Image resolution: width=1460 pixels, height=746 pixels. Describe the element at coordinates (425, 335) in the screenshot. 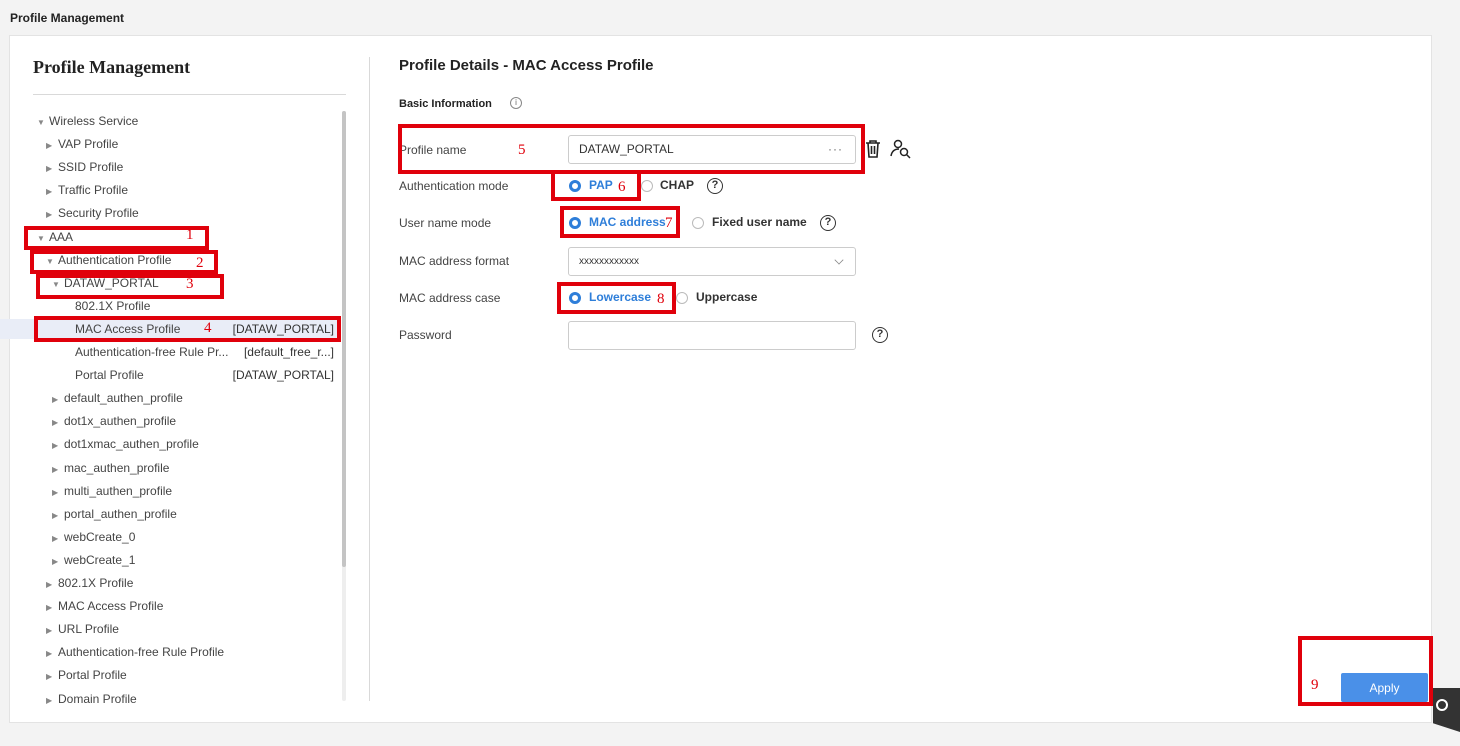

I see `password-label: Password` at that location.